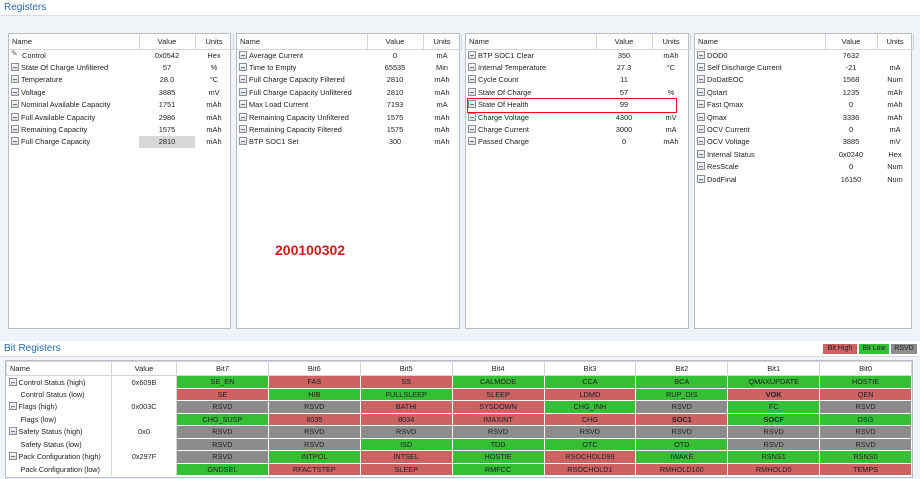 Image resolution: width=920 pixels, height=479 pixels. What do you see at coordinates (121, 117) in the screenshot?
I see `register-row: Full Available Capacity 2986 mAh` at bounding box center [121, 117].